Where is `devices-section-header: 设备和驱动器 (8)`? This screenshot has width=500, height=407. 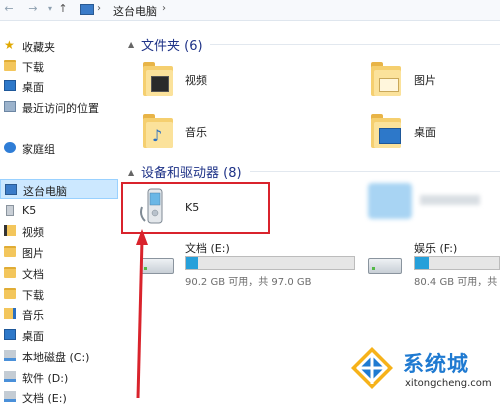 devices-section-header: 设备和驱动器 (8) is located at coordinates (191, 171).